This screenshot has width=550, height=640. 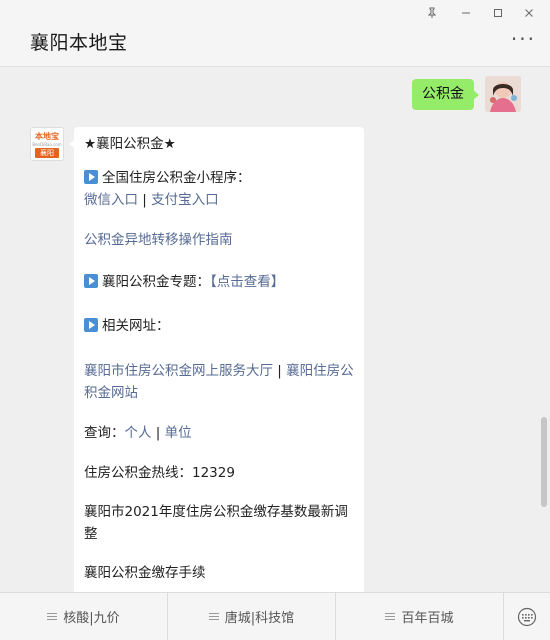 I want to click on chat-title: 襄阳本地宝, so click(x=79, y=43).